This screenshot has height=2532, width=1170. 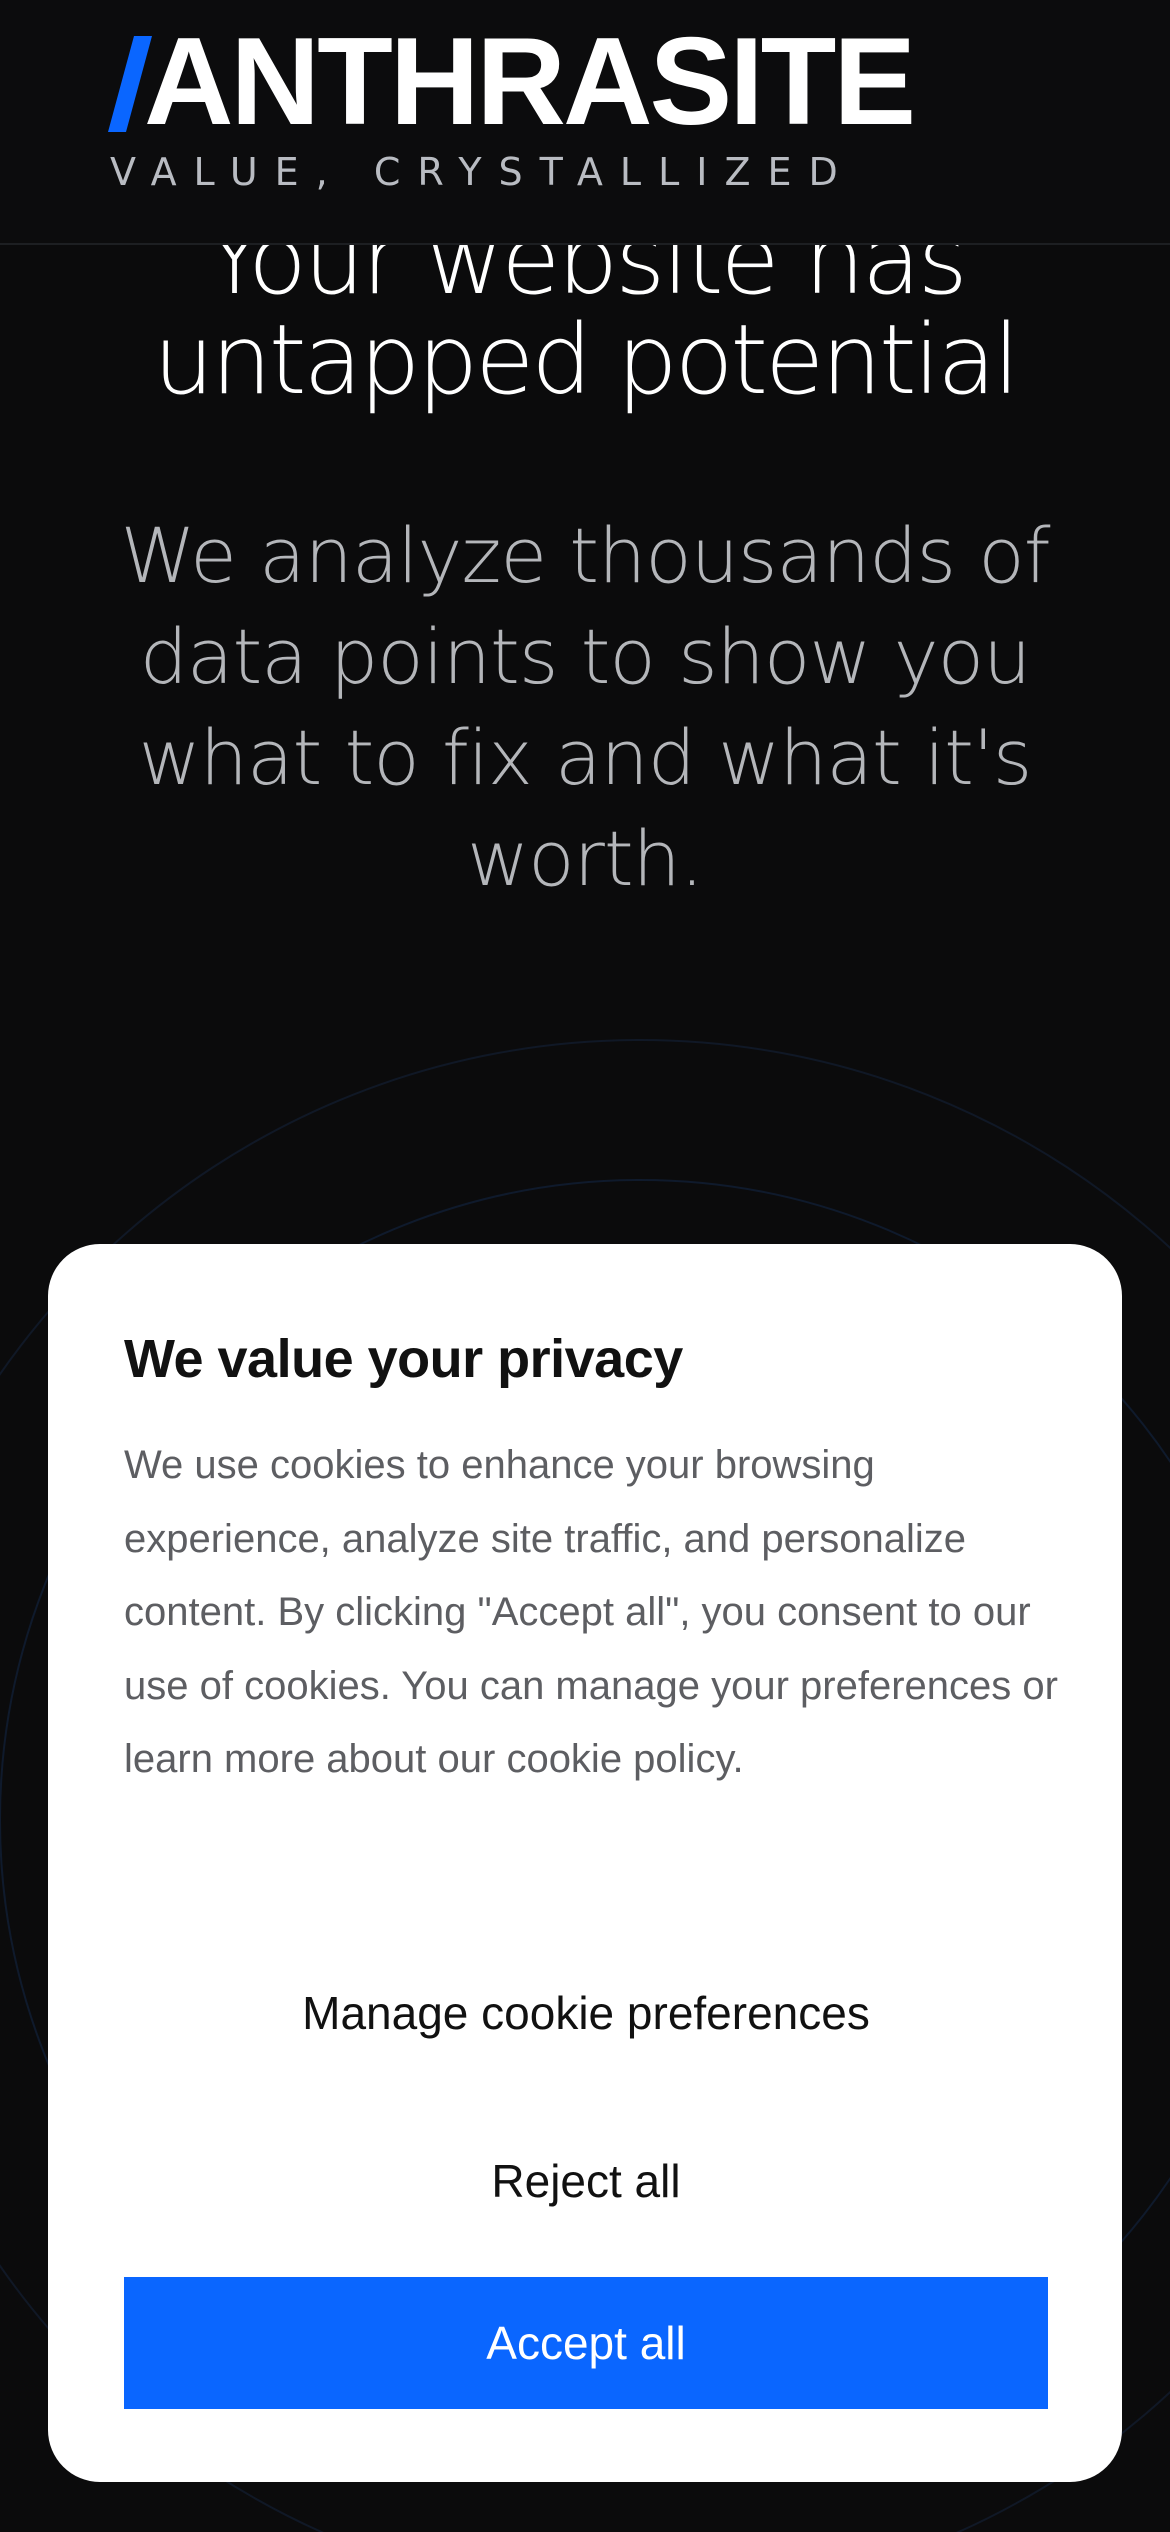 What do you see at coordinates (530, 82) in the screenshot?
I see `logo-wordmark: ANTHRASITE` at bounding box center [530, 82].